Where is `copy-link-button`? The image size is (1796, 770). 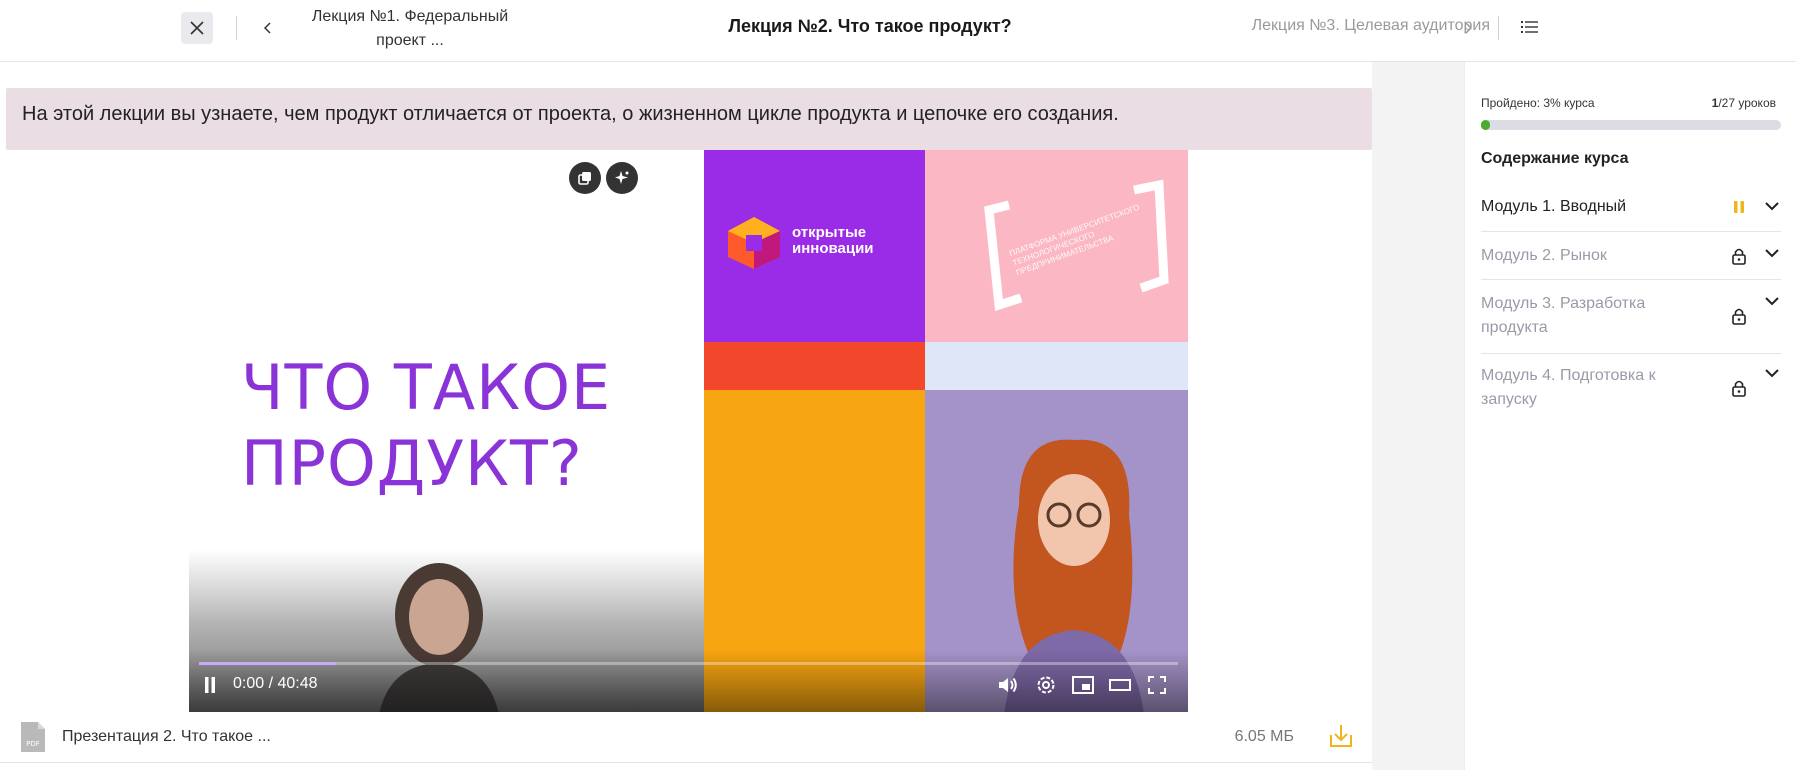
copy-link-button is located at coordinates (585, 178).